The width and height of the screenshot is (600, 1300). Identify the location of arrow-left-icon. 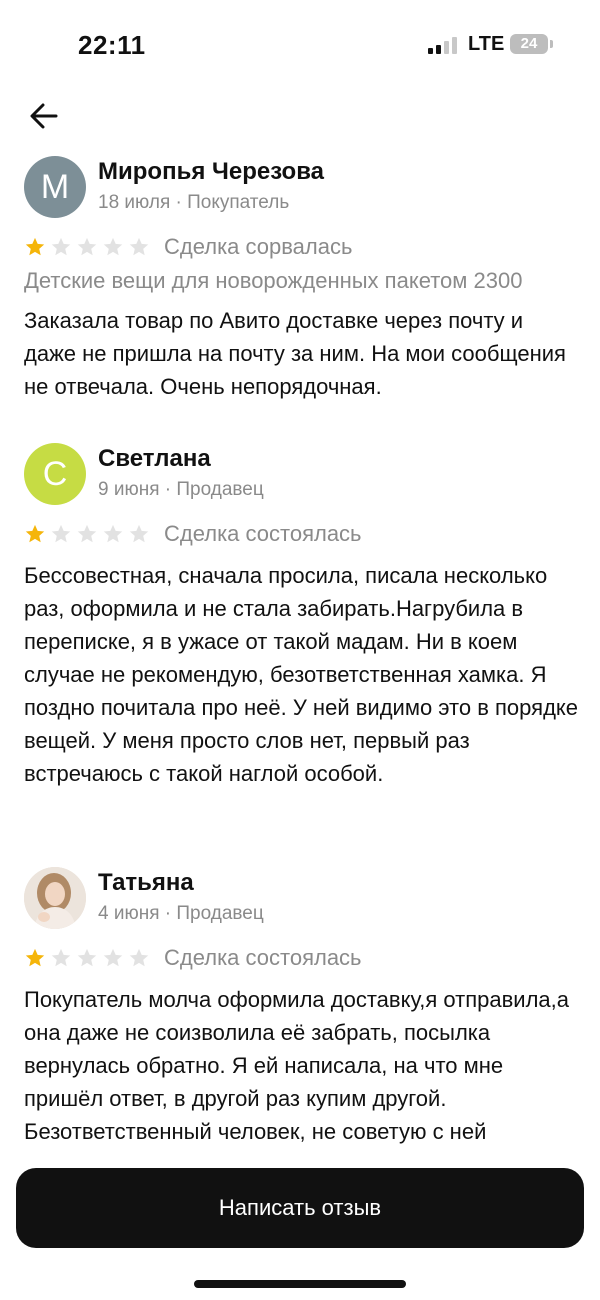
(44, 116).